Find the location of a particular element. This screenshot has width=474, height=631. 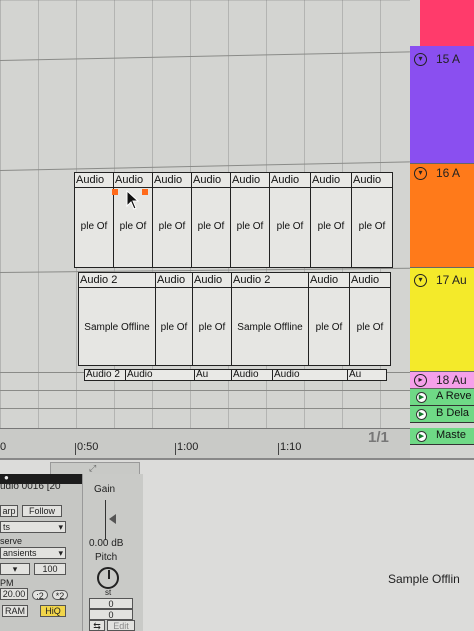

return-track-a: ▶ A Reve is located at coordinates (442, 397).